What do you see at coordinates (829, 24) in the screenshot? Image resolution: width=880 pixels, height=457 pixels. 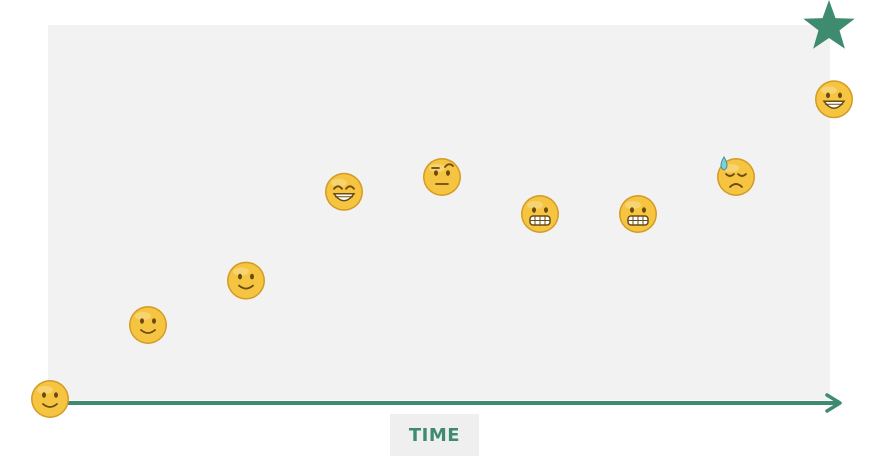 I see `star-icon` at bounding box center [829, 24].